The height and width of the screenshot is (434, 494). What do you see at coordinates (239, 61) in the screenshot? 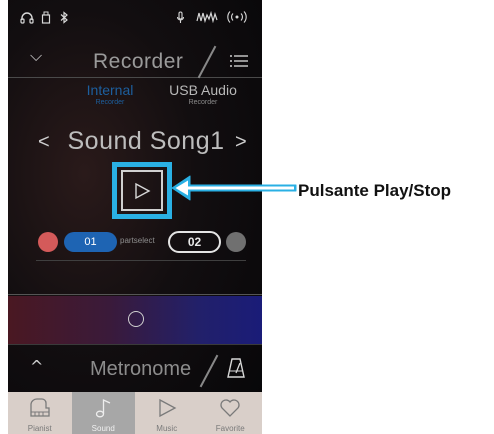
I see `list-menu-icon` at bounding box center [239, 61].